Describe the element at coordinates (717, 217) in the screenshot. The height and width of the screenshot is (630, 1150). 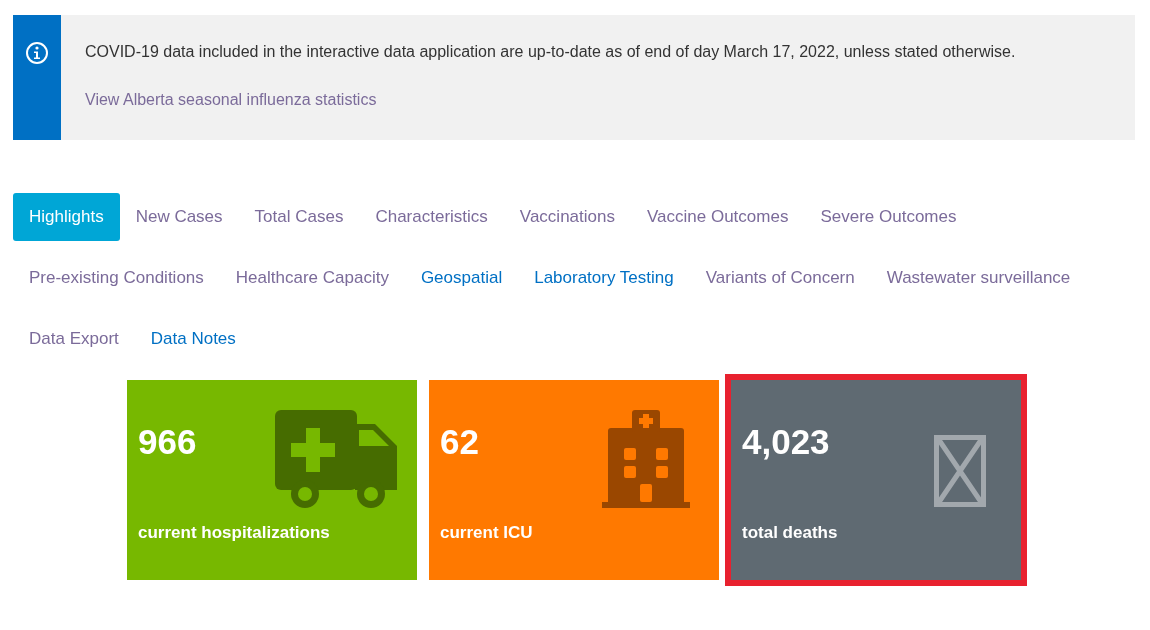
I see `nav-tab: Vaccine Outcomes` at that location.